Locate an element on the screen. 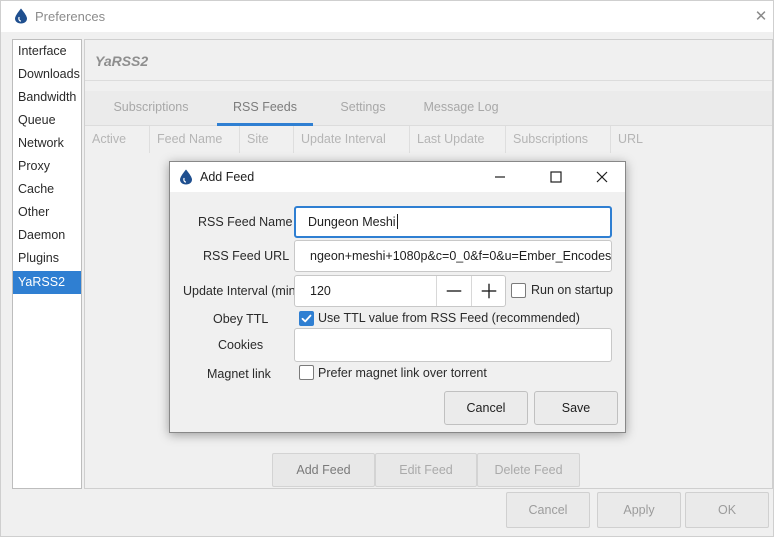 The width and height of the screenshot is (774, 537). magnet-link-option-label: Prefer magnet link over torrent is located at coordinates (402, 373).